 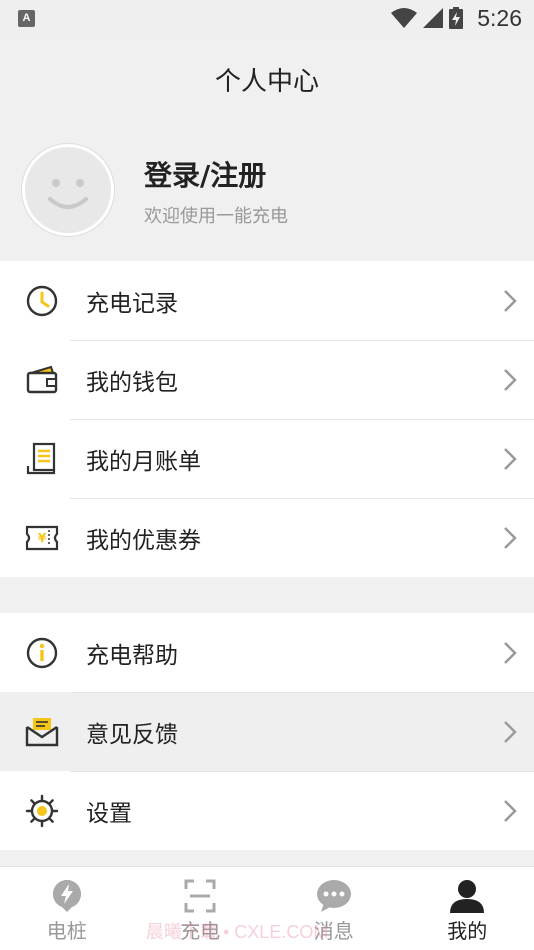 I want to click on nav-tab-mine: 我的, so click(x=467, y=908).